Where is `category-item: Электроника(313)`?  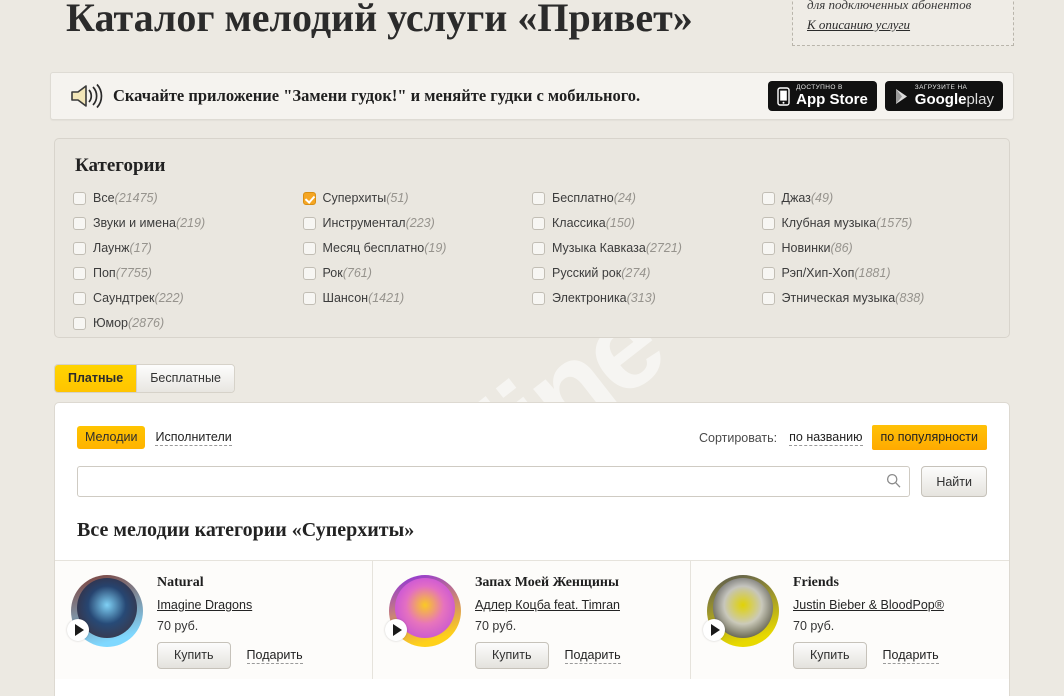
category-item: Электроника(313) is located at coordinates (647, 298).